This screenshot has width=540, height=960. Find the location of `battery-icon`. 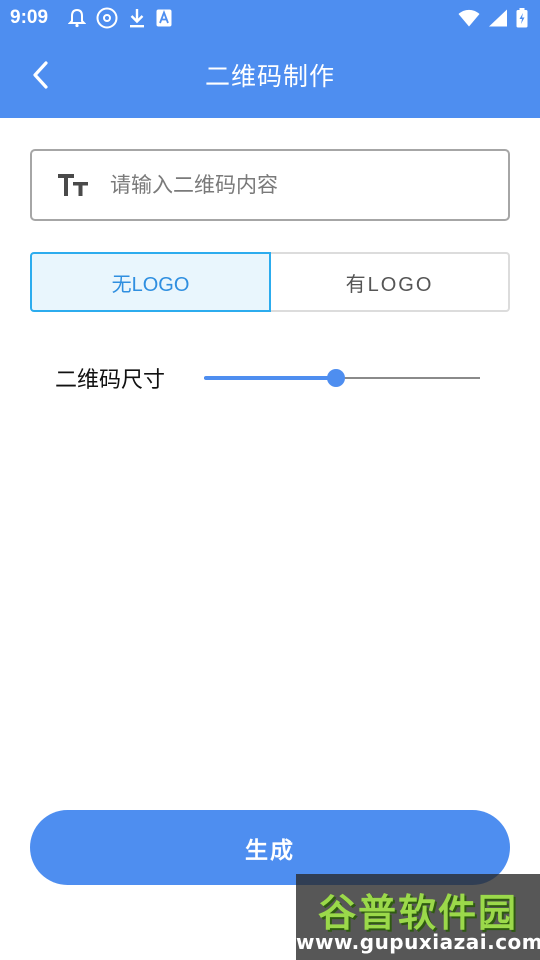

battery-icon is located at coordinates (522, 18).